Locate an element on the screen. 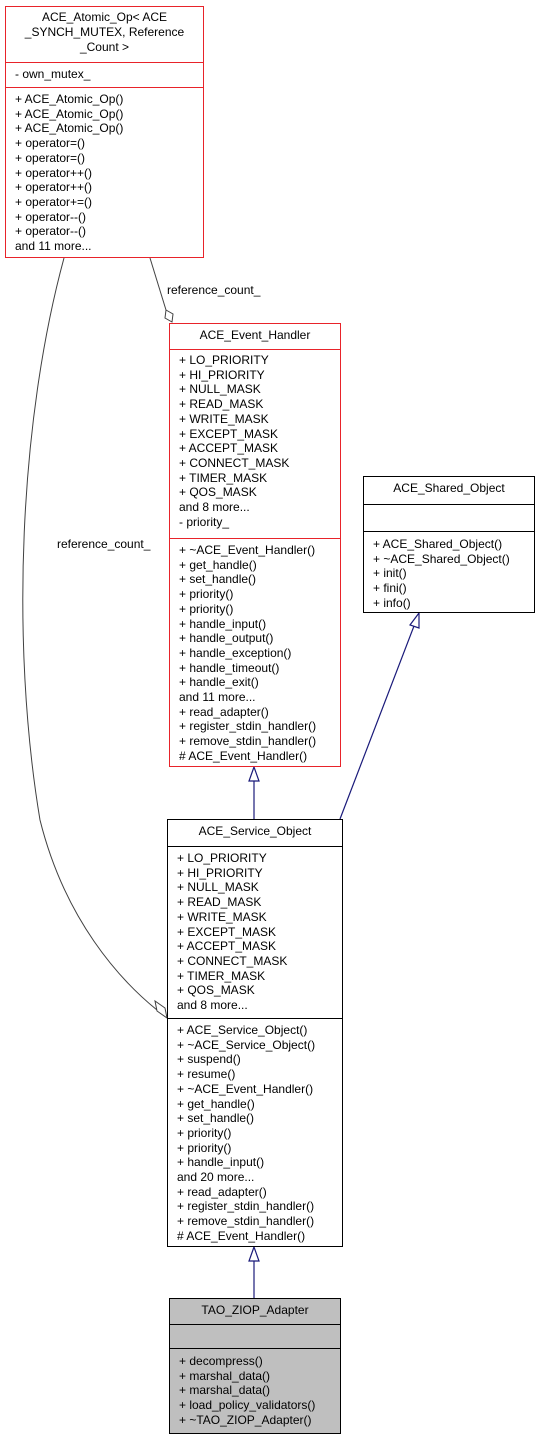  class-title: ACE_Event_Handler is located at coordinates (255, 335).